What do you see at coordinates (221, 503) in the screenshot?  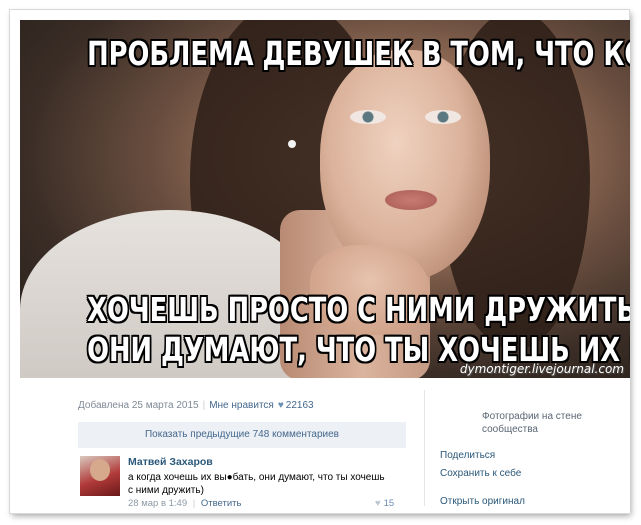 I see `reply-link: Ответить` at bounding box center [221, 503].